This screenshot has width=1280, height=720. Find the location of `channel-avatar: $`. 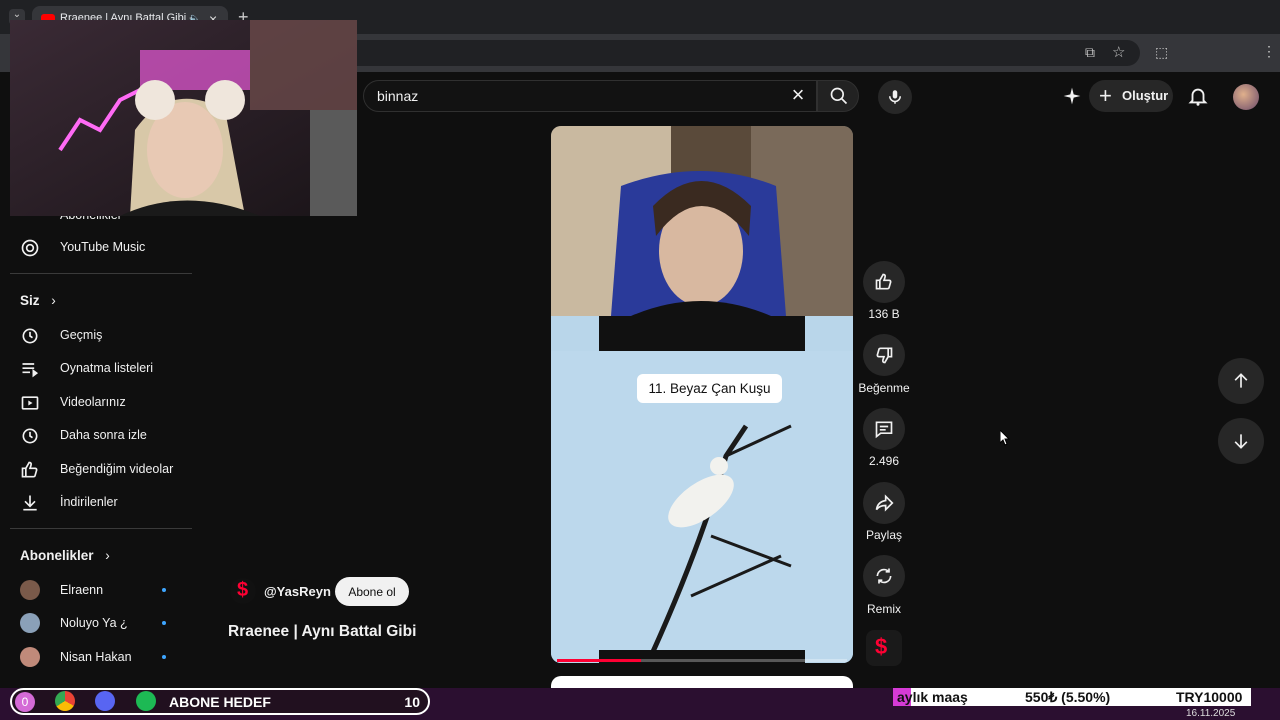

channel-avatar: $ is located at coordinates (243, 591).